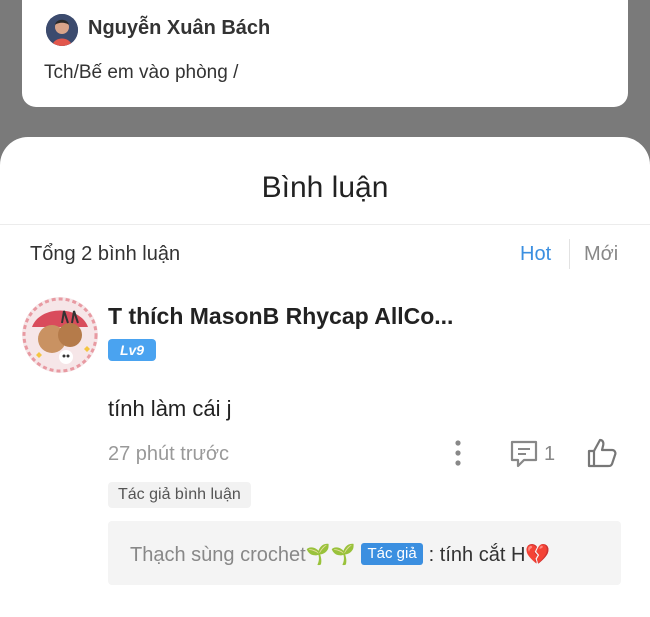  What do you see at coordinates (169, 454) in the screenshot?
I see `comment-time: 27 phút trước` at bounding box center [169, 454].